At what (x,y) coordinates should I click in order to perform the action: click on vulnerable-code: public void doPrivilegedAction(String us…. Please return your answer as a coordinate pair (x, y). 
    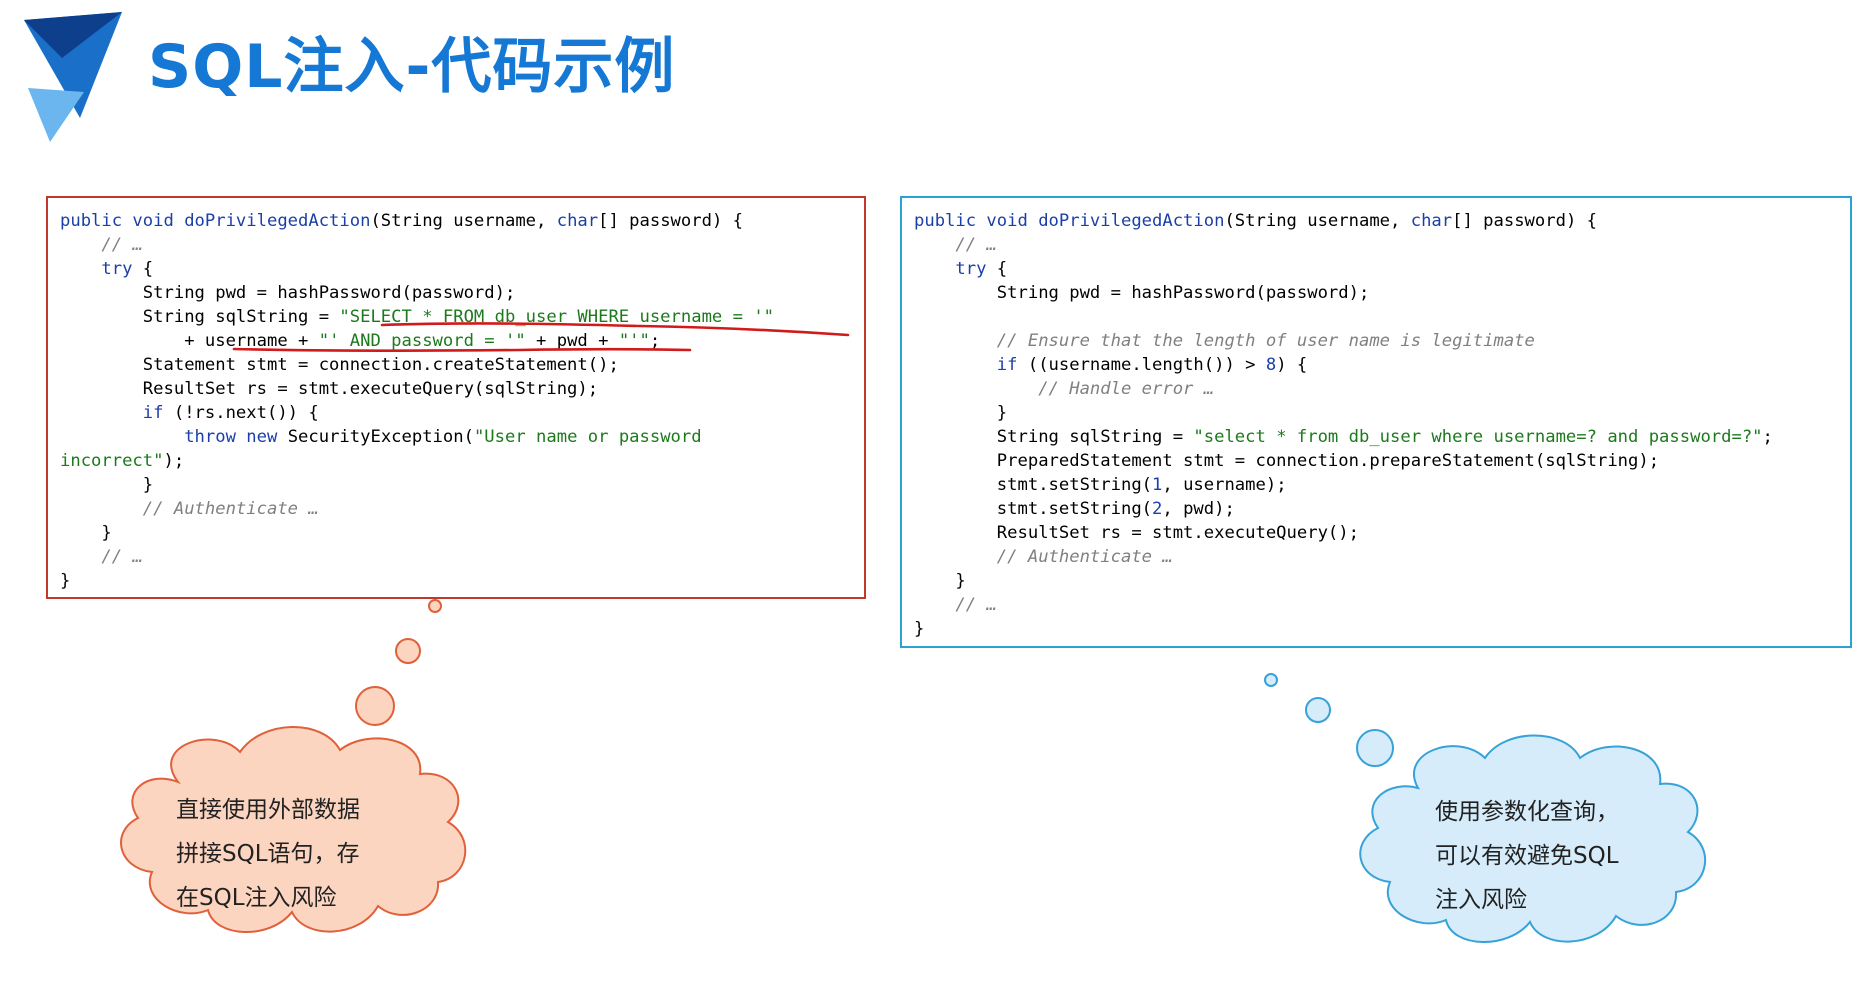
    Looking at the image, I should click on (417, 401).